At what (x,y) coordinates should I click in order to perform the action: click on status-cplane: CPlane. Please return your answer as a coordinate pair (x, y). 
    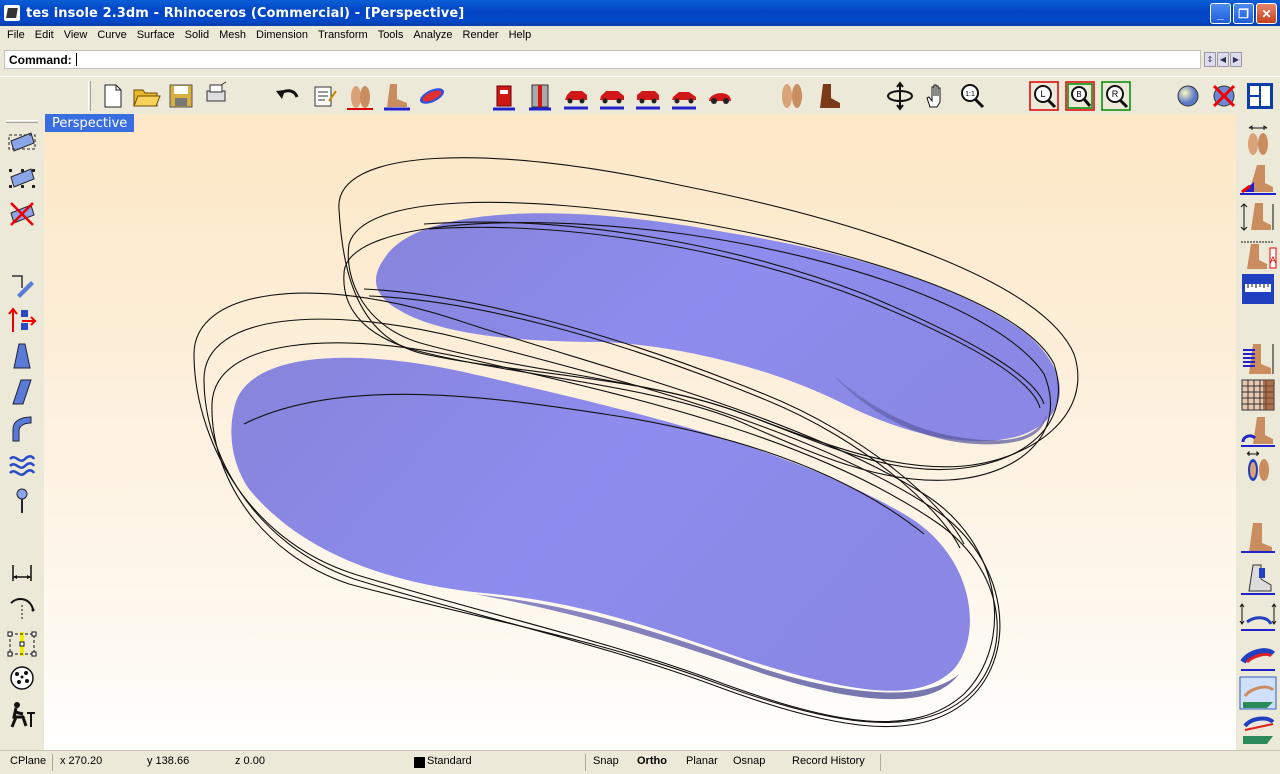
    Looking at the image, I should click on (28, 761).